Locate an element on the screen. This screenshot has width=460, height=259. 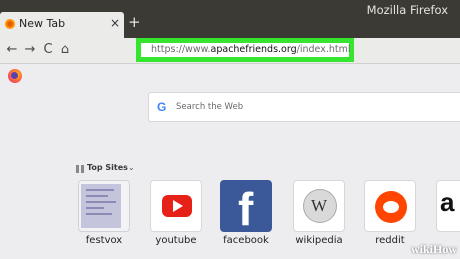
google-icon: G is located at coordinates (162, 107).